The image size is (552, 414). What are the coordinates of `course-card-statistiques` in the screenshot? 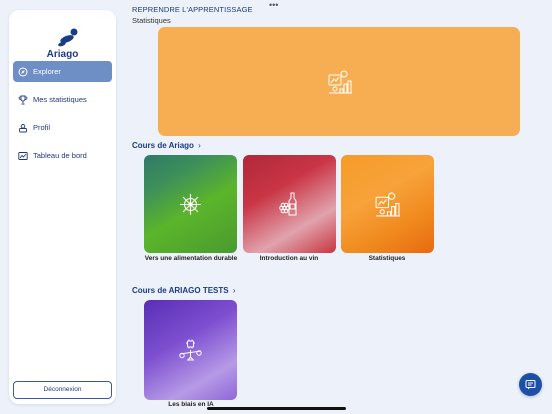 It's located at (387, 204).